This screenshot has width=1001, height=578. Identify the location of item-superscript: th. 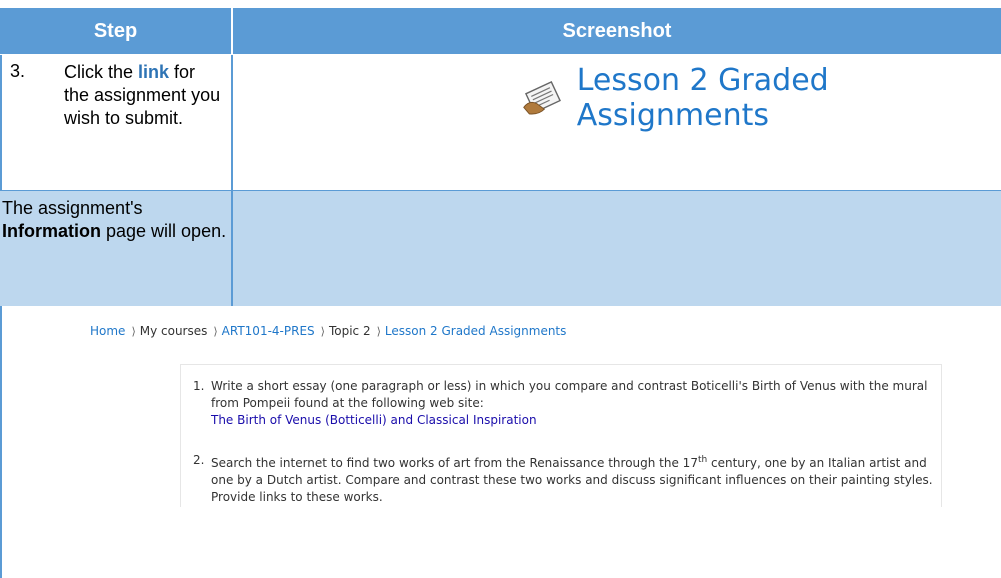
(702, 460).